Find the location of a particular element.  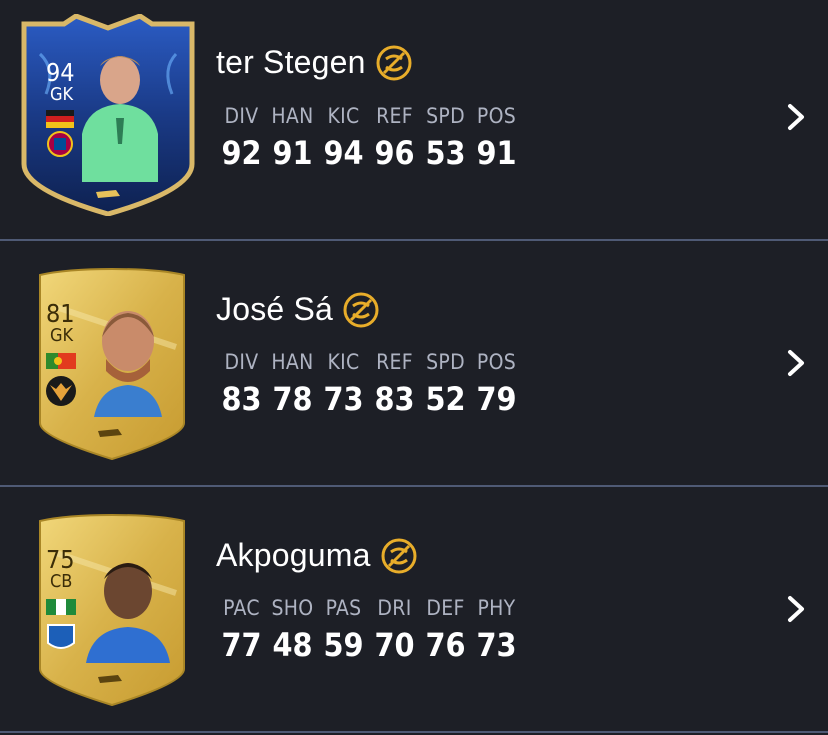

stat-label: PAS is located at coordinates (343, 608).